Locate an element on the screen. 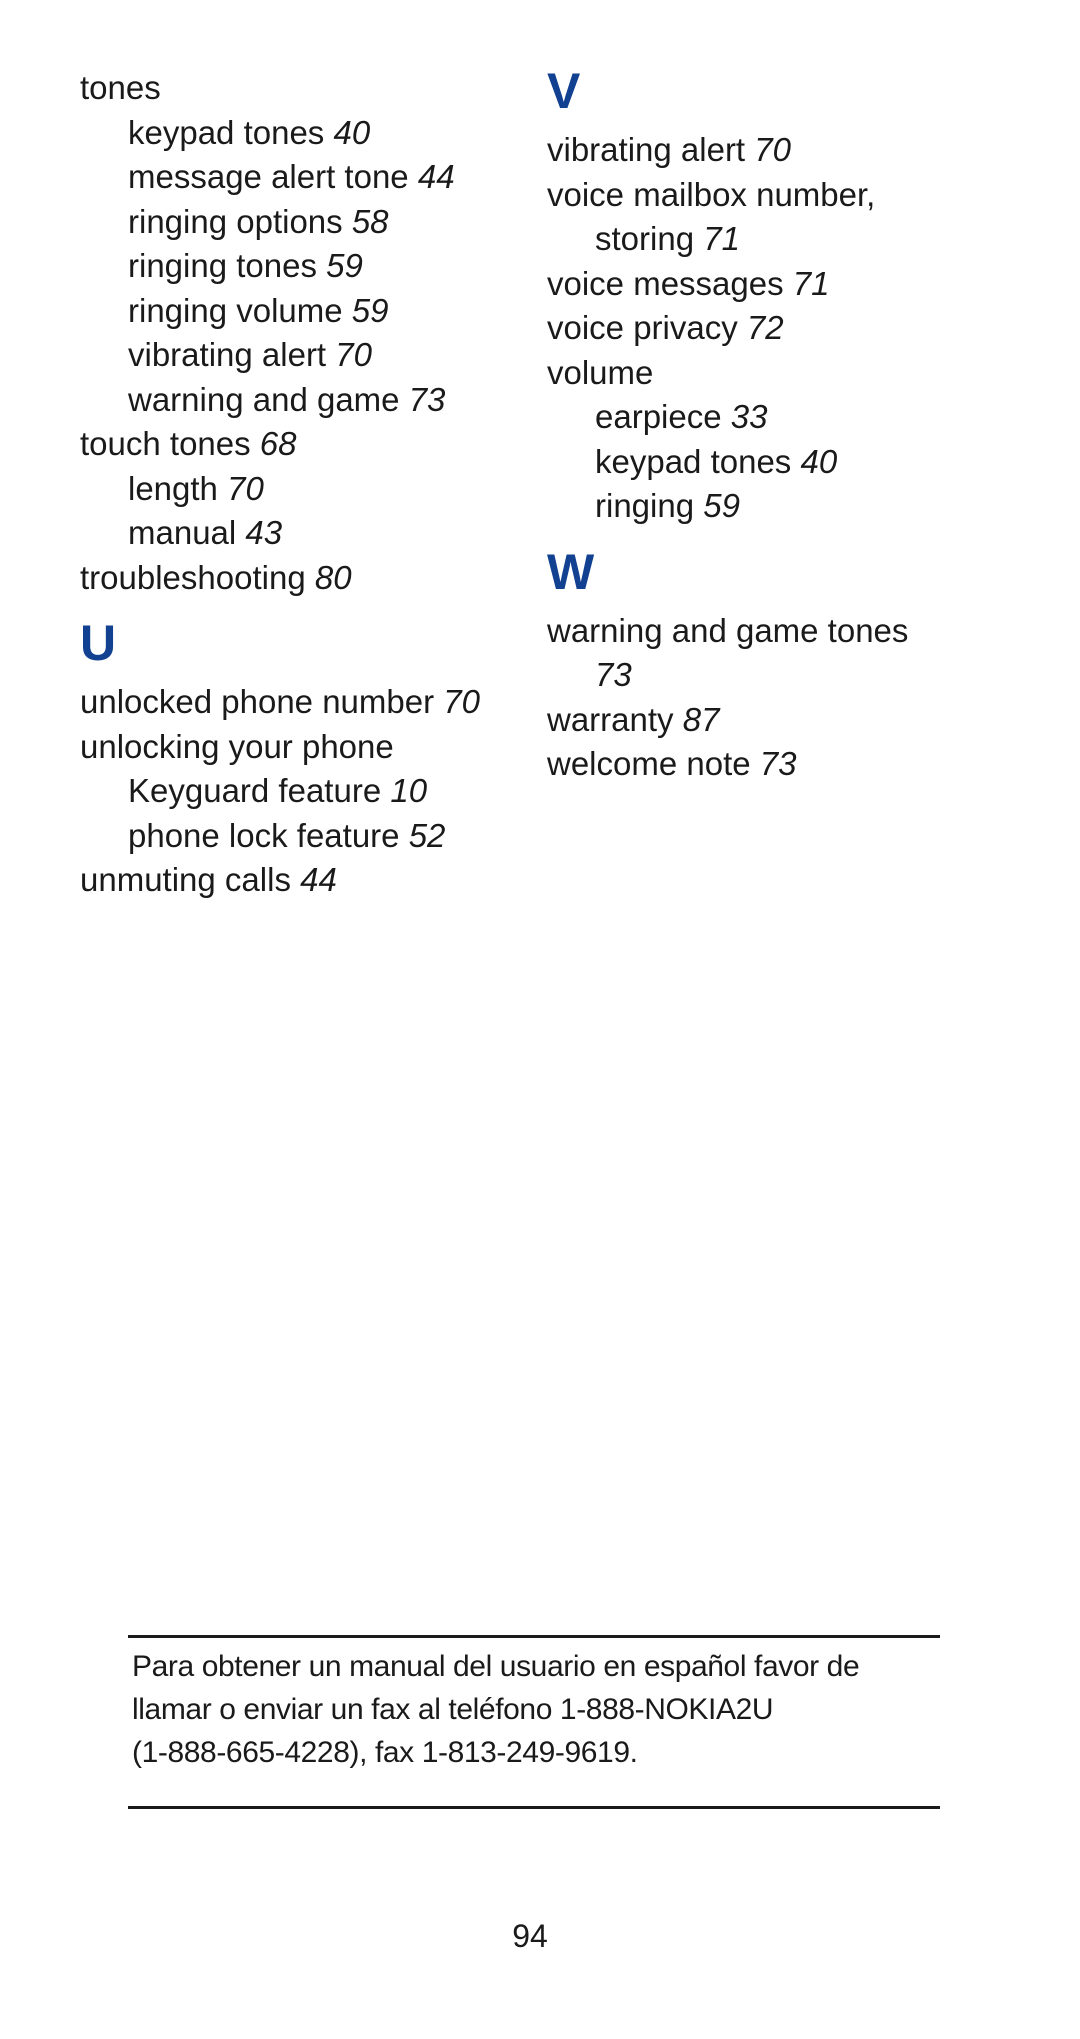 The width and height of the screenshot is (1080, 2039). index-term: ringing volume is located at coordinates (235, 310).